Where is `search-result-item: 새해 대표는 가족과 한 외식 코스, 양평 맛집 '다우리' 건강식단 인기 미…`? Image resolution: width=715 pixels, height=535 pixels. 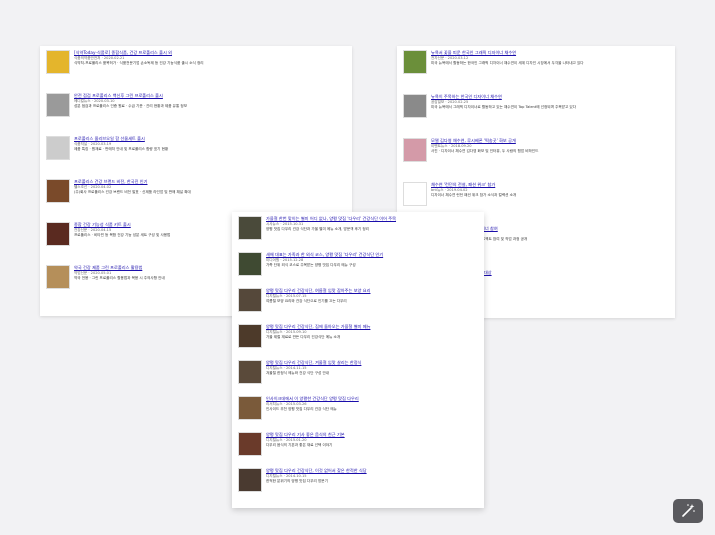
search-result-item: 새해 대표는 가족과 한 외식 코스, 양평 맛집 '다우리' 건강식단 인기 미… is located at coordinates (358, 268).